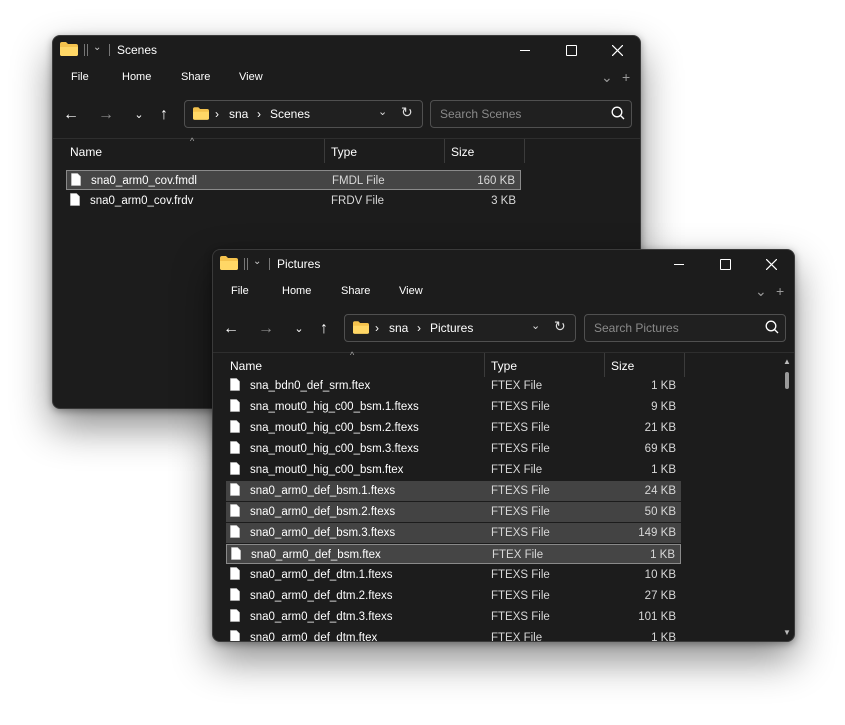  What do you see at coordinates (451, 328) in the screenshot?
I see `breadcrumb-pictures: Pictures` at bounding box center [451, 328].